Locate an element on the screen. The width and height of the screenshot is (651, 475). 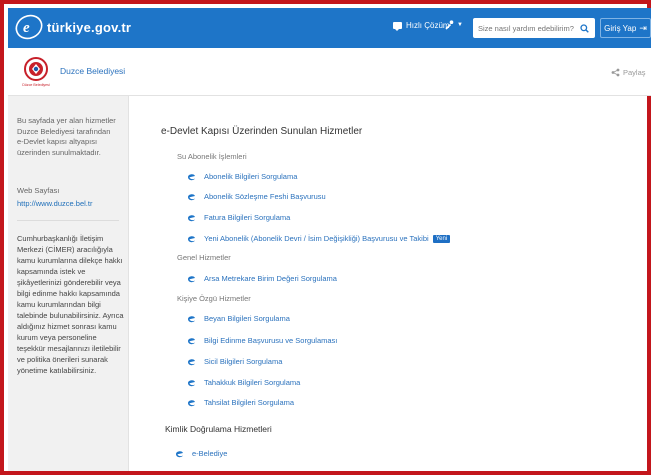
chat-icon is located at coordinates (397, 26).